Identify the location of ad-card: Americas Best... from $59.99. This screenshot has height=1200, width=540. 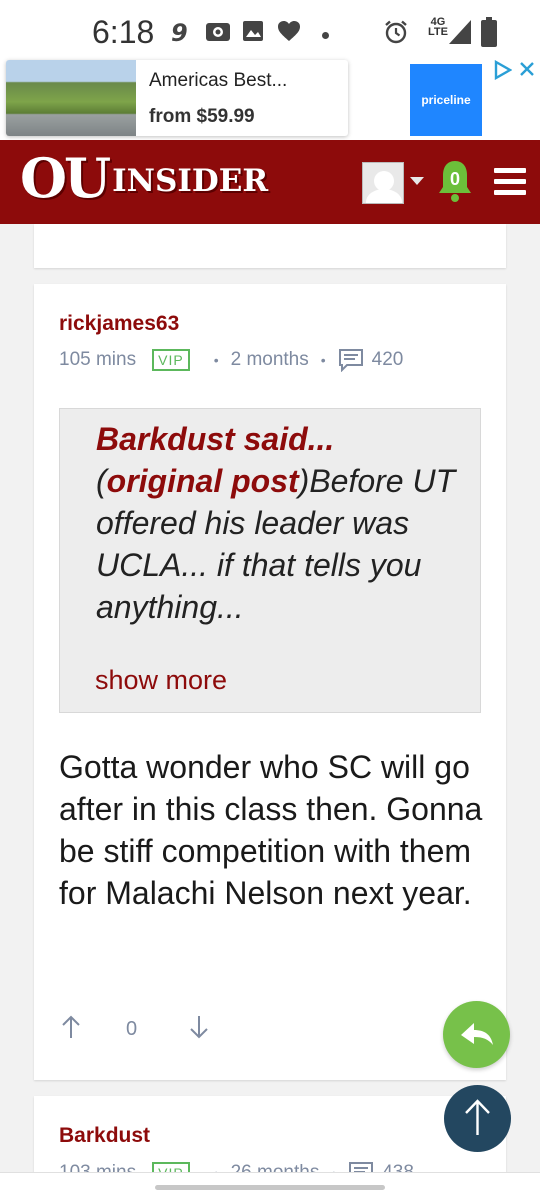
(177, 98).